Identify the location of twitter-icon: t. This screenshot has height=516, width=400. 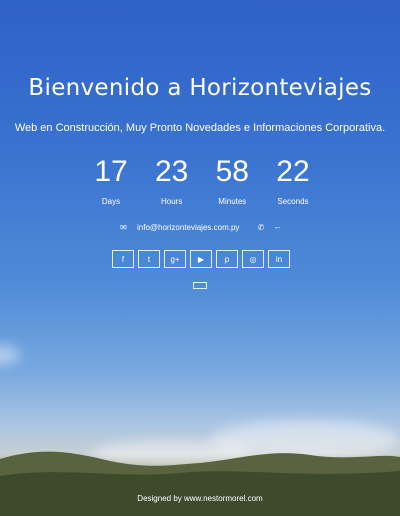
(149, 259).